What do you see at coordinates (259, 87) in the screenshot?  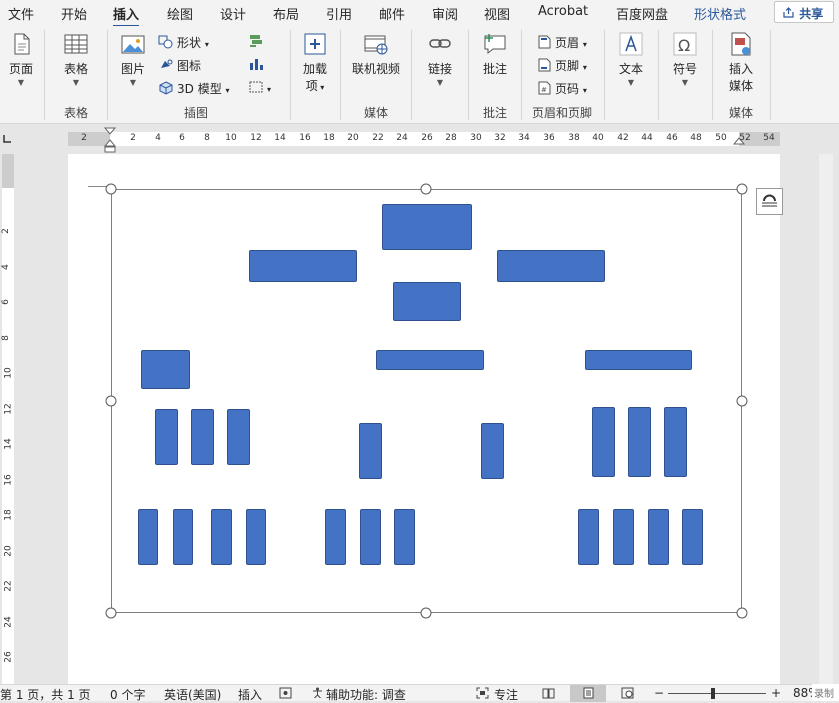 I see `screenshot-button: ▾` at bounding box center [259, 87].